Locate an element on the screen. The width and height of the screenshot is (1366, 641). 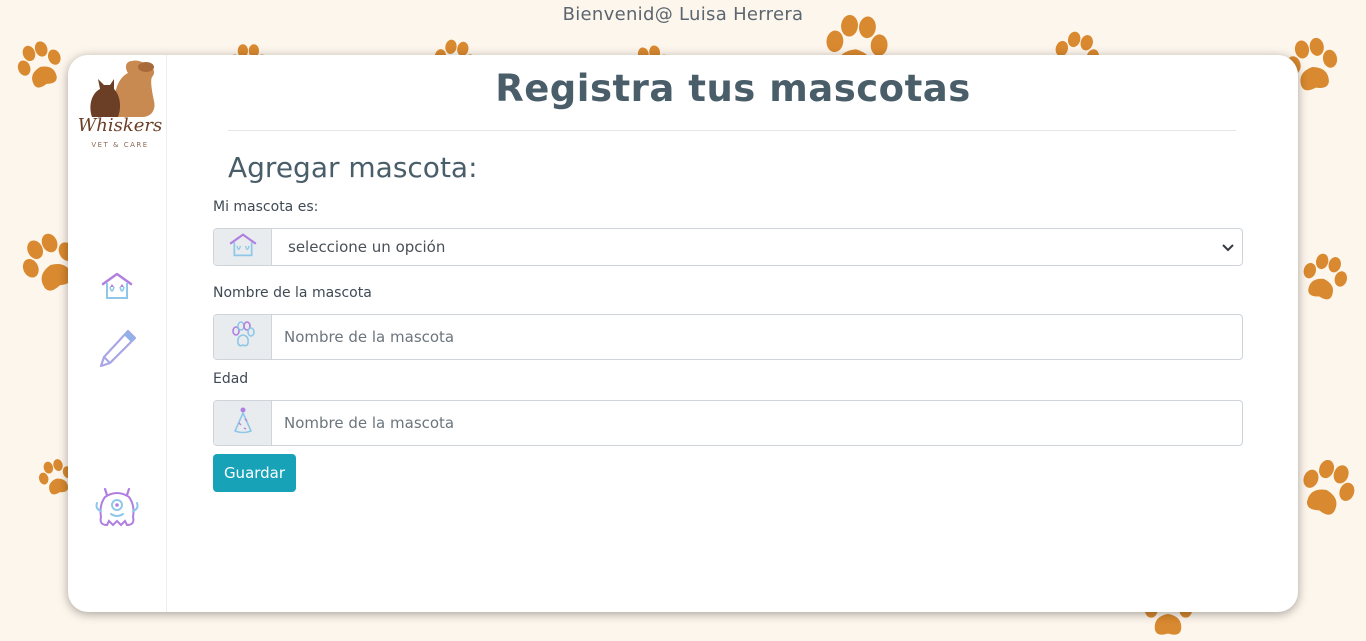
pet-type-addon is located at coordinates (243, 247).